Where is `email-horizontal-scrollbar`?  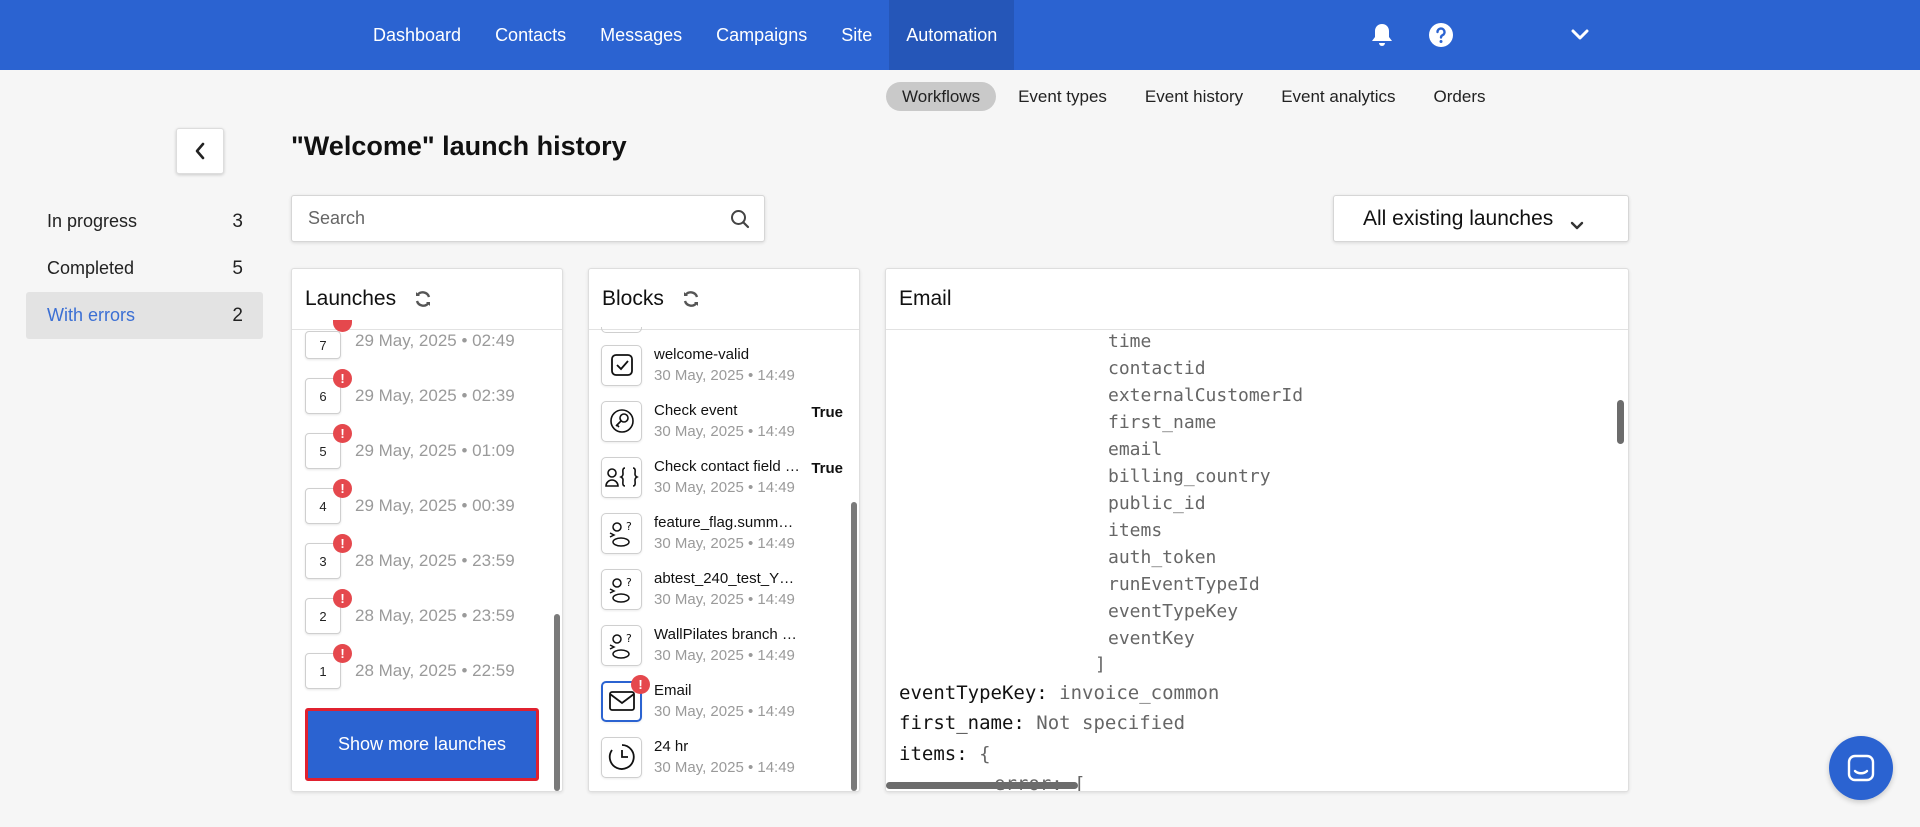 email-horizontal-scrollbar is located at coordinates (982, 785).